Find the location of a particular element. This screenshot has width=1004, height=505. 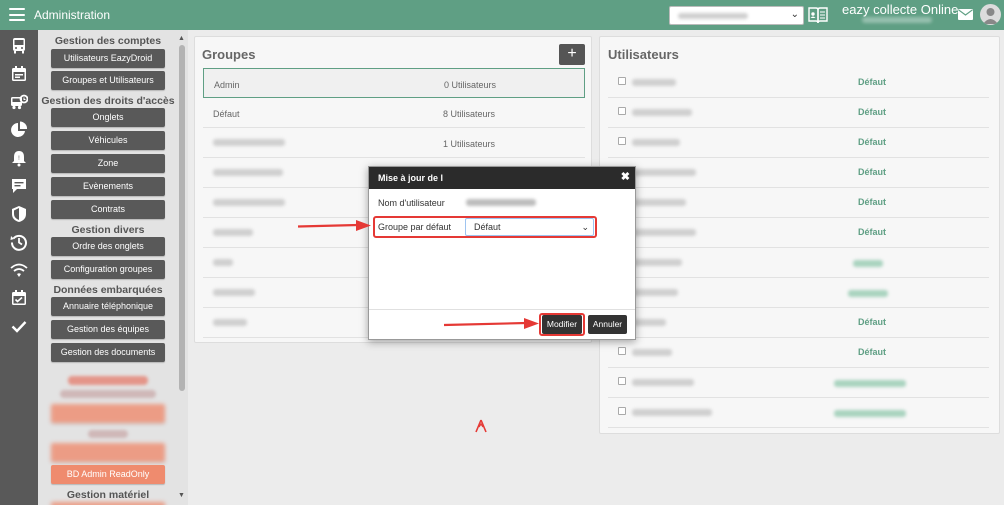

menu-button-groups-users: Groupes et Utilisateurs is located at coordinates (108, 80).